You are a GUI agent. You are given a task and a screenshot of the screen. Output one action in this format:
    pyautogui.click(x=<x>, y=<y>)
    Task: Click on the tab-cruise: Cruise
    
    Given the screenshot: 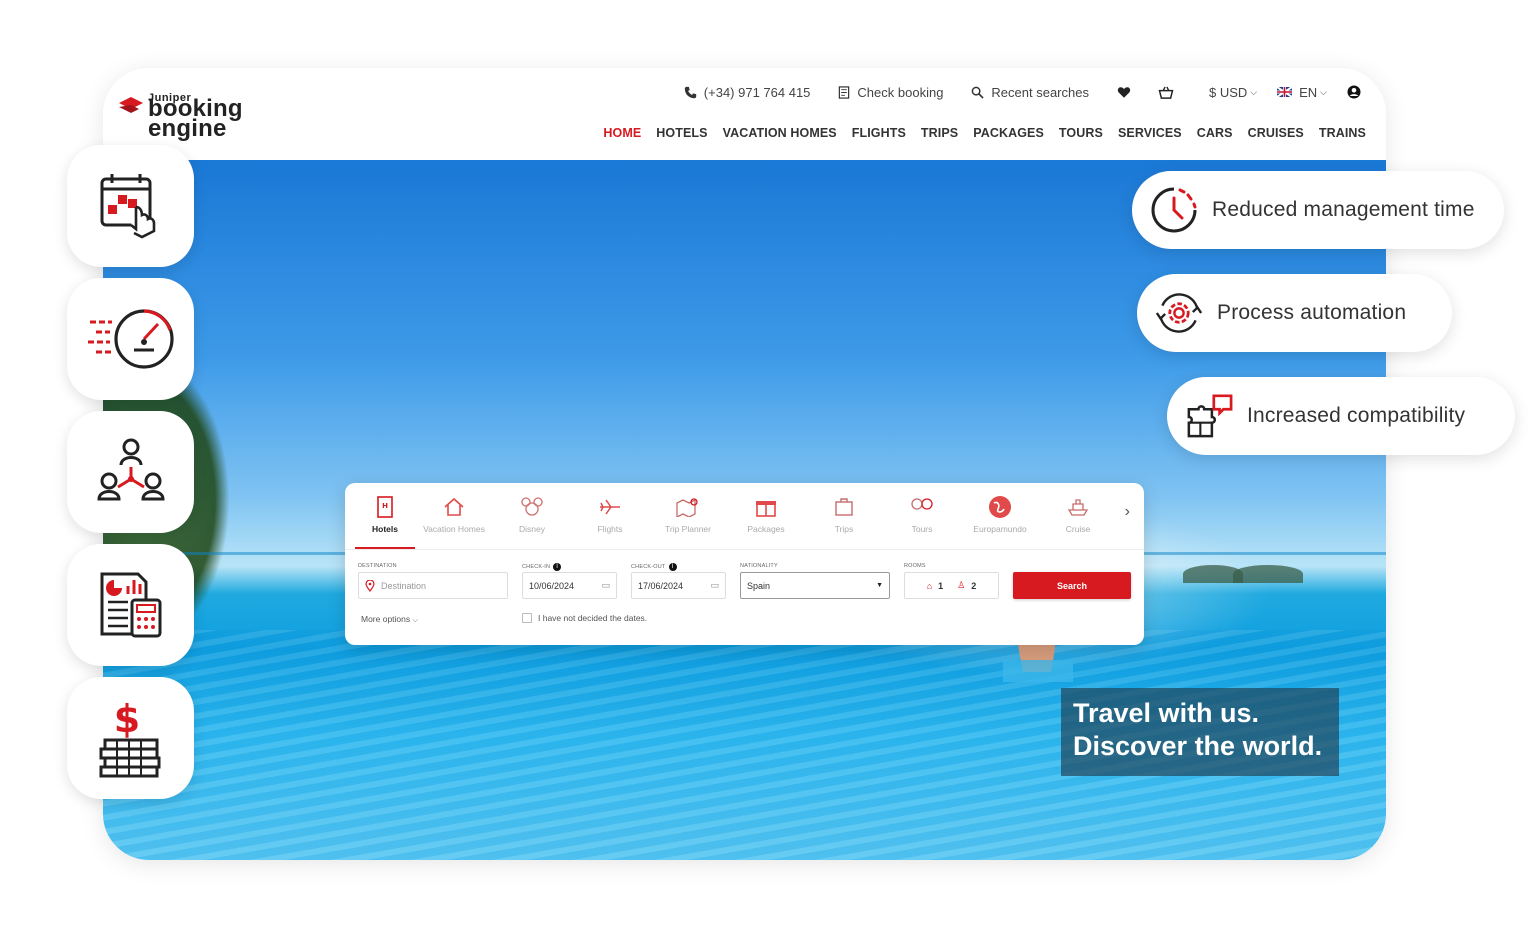 What is the action you would take?
    pyautogui.click(x=1078, y=520)
    